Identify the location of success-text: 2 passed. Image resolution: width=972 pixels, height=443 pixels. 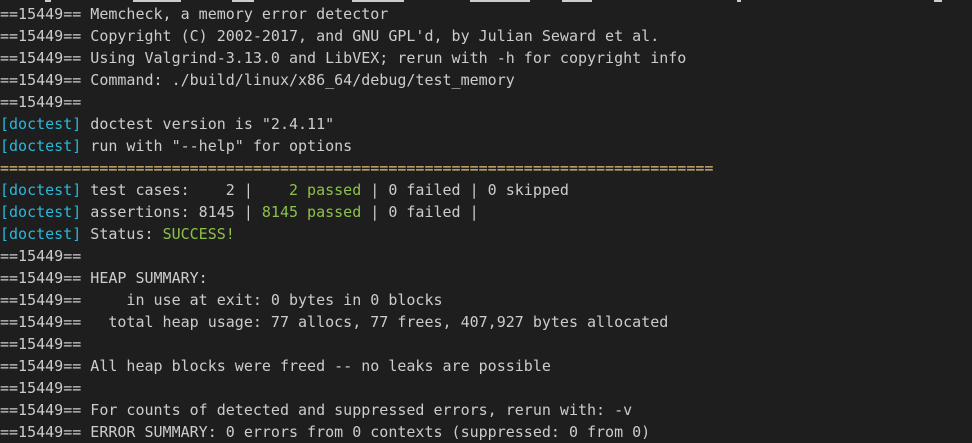
(325, 190).